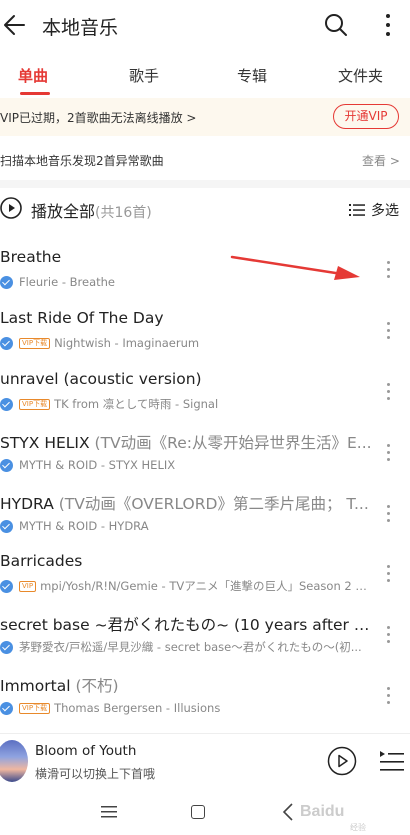  Describe the element at coordinates (357, 210) in the screenshot. I see `list-icon` at that location.